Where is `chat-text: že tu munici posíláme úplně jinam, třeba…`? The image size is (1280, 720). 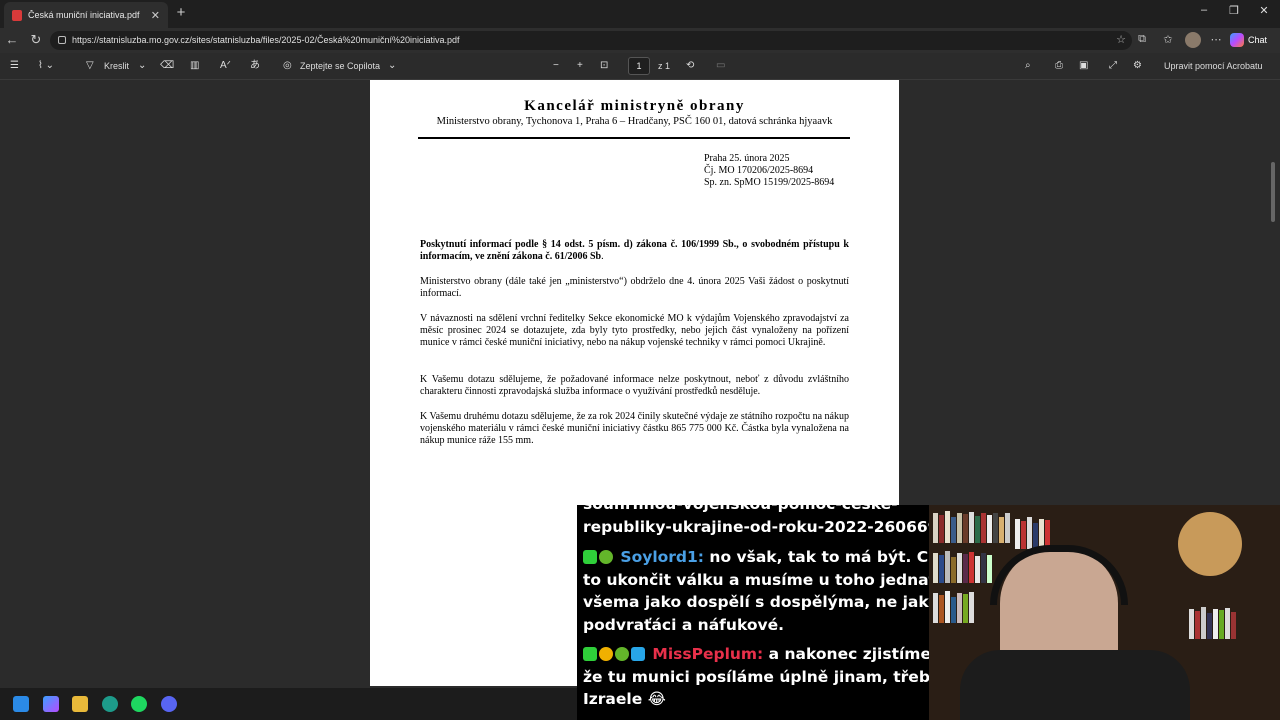 chat-text: že tu munici posíláme úplně jinam, třeba… is located at coordinates (756, 676).